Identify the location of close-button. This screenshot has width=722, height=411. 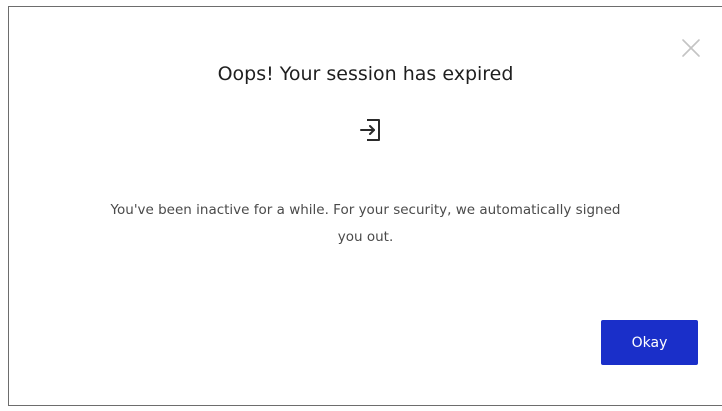
(691, 48).